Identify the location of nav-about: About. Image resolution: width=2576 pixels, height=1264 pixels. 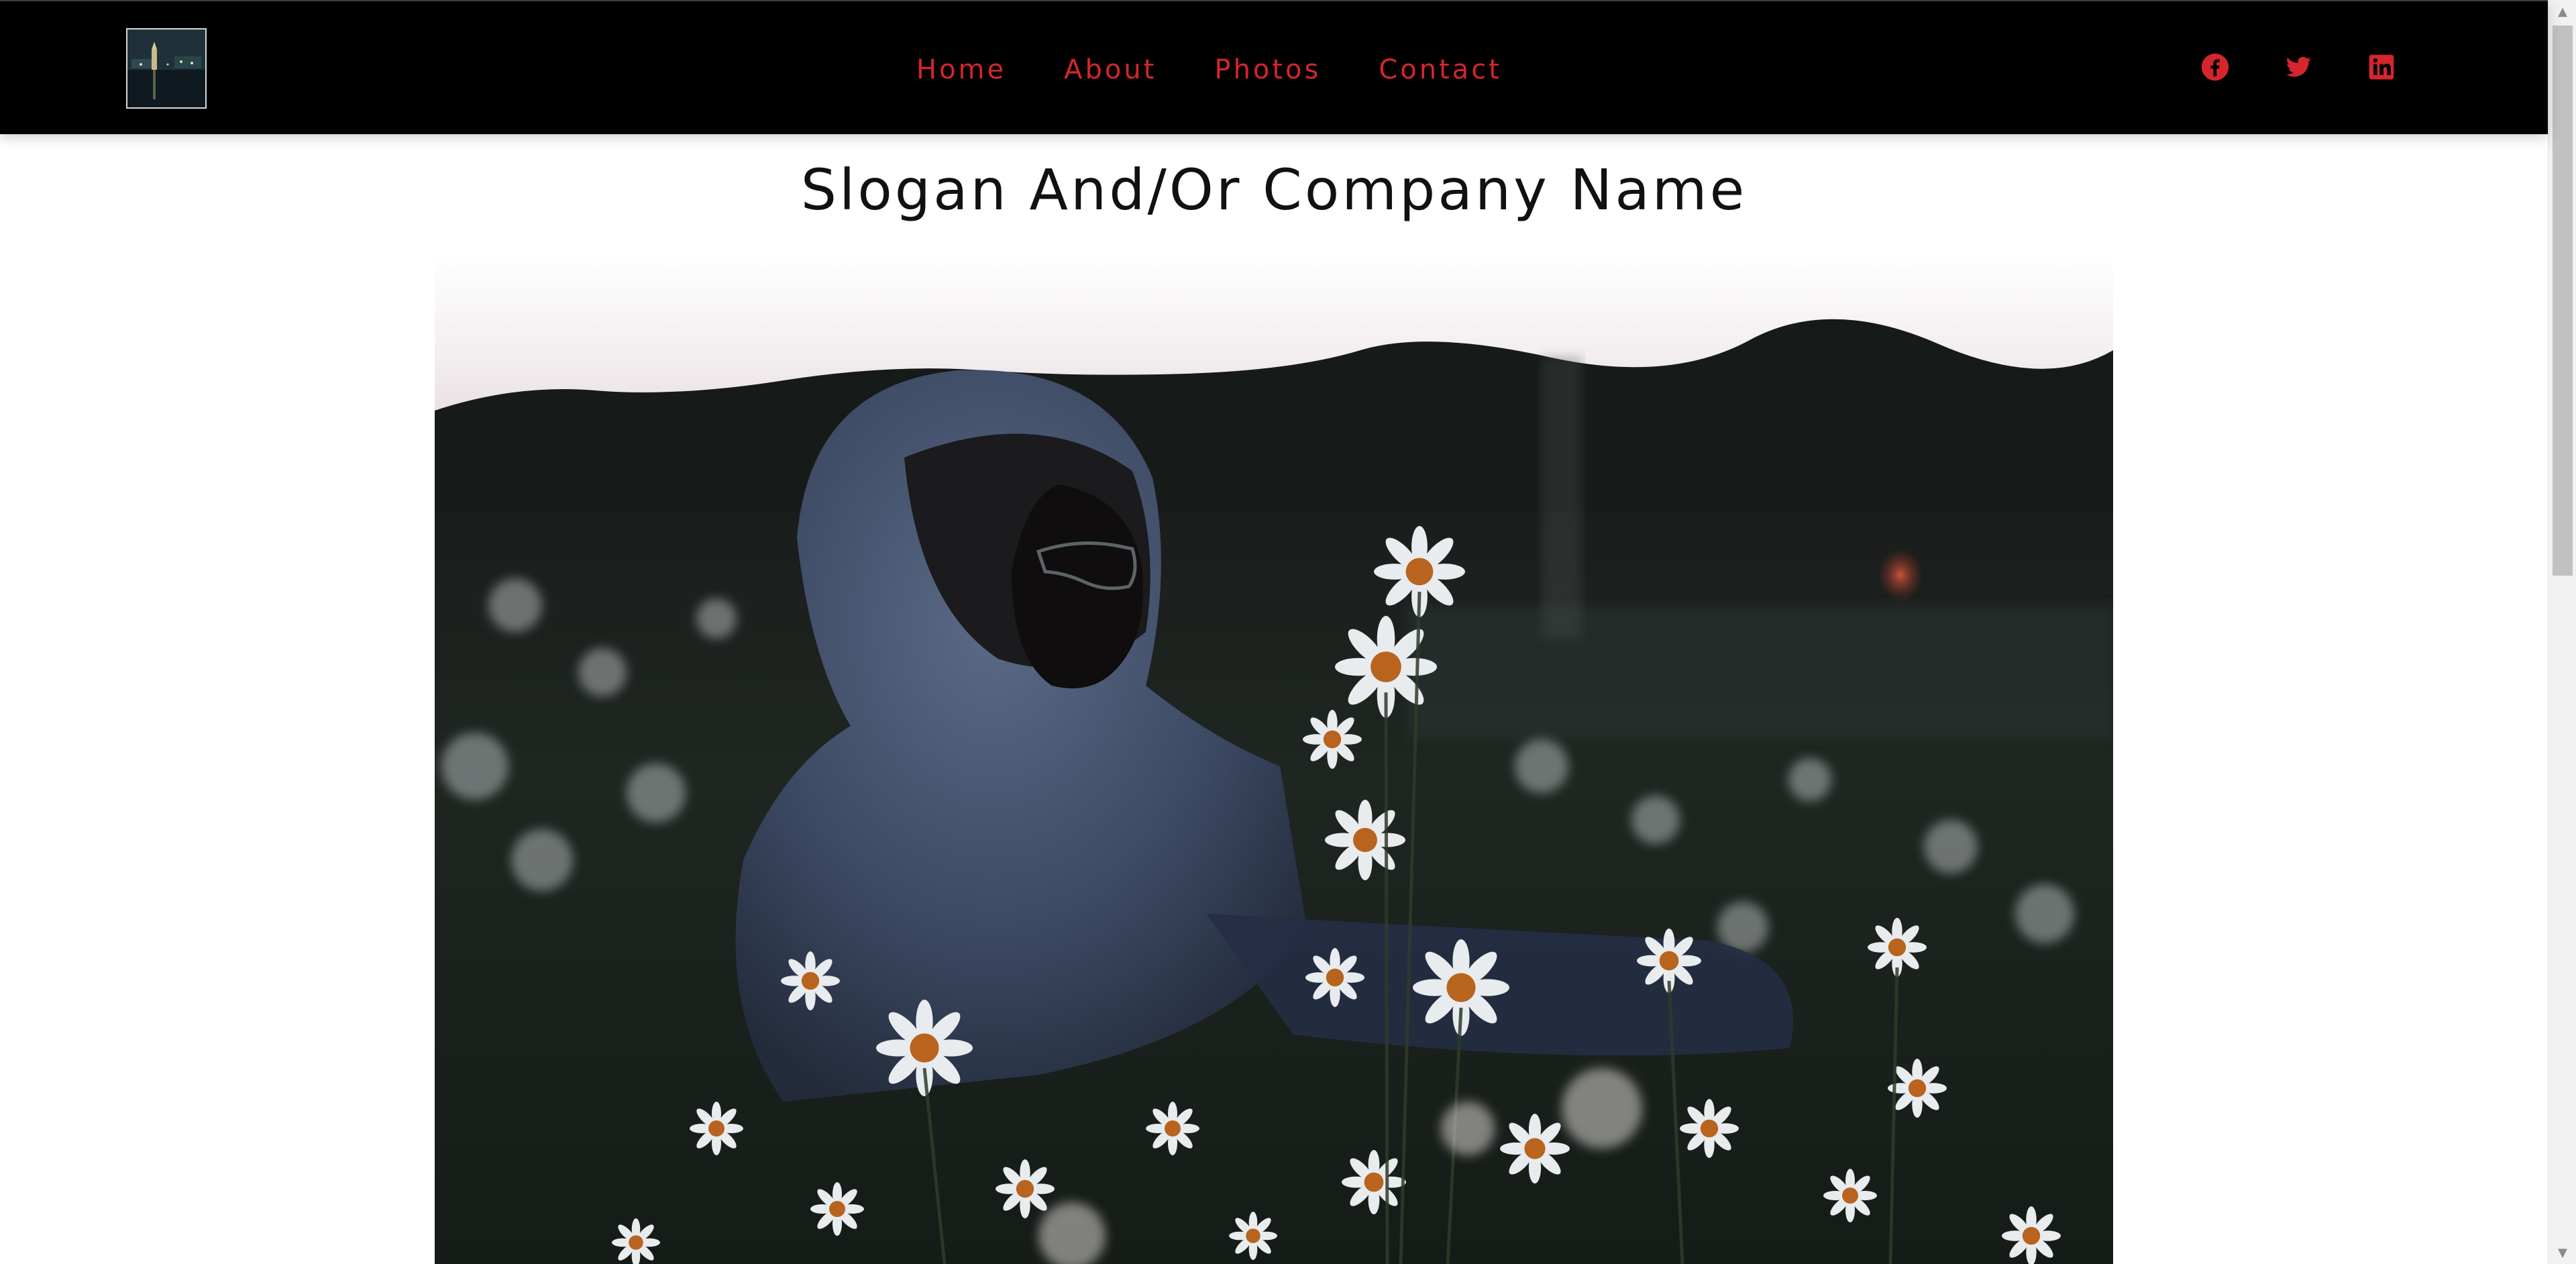
(1110, 70).